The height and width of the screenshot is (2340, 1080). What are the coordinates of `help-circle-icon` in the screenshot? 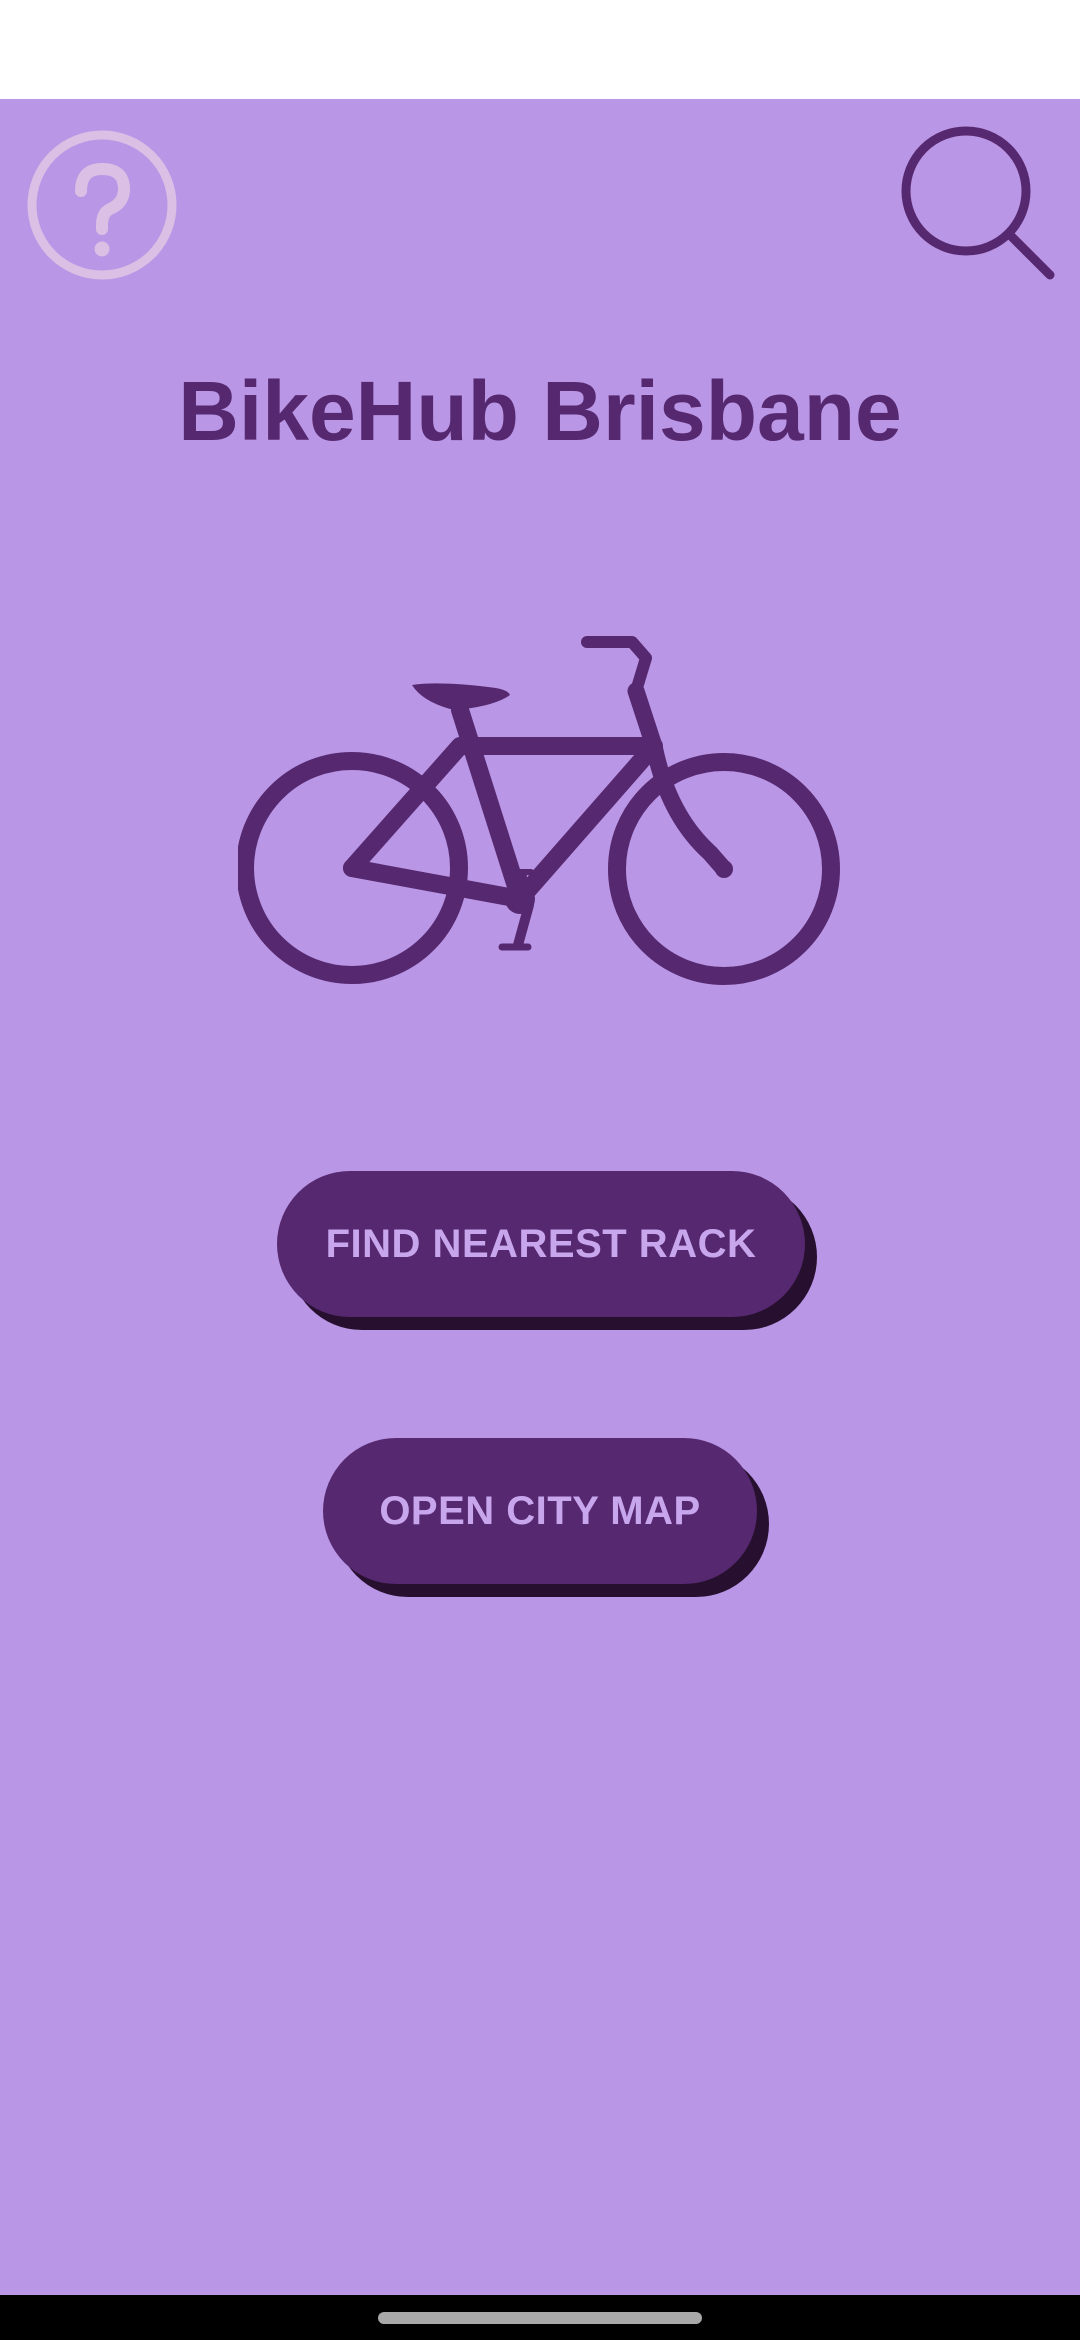 It's located at (102, 205).